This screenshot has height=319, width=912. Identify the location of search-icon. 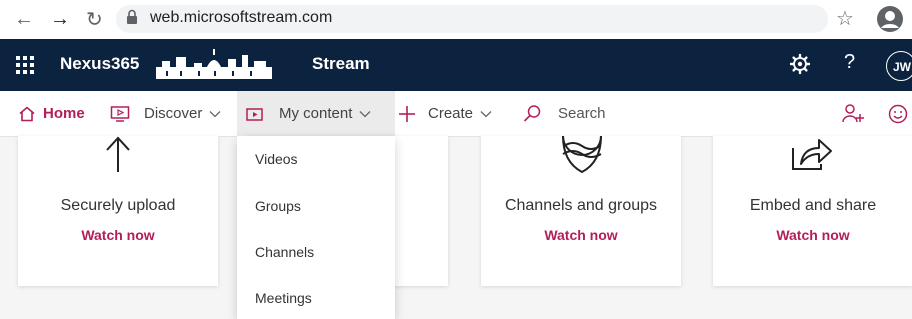
(532, 113).